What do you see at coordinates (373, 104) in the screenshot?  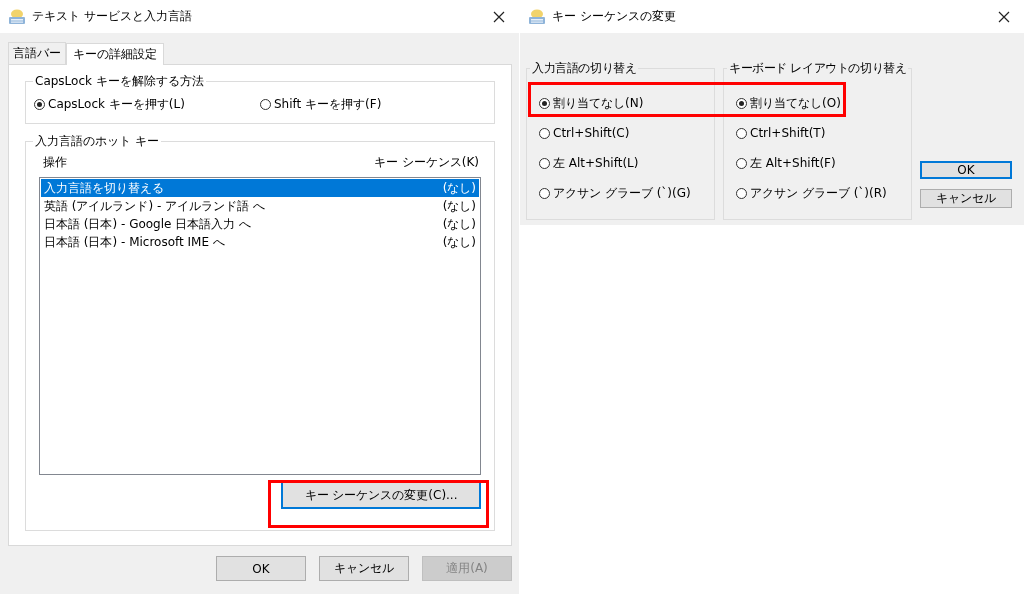 I see `radio-option: Shift キーを押す(F)` at bounding box center [373, 104].